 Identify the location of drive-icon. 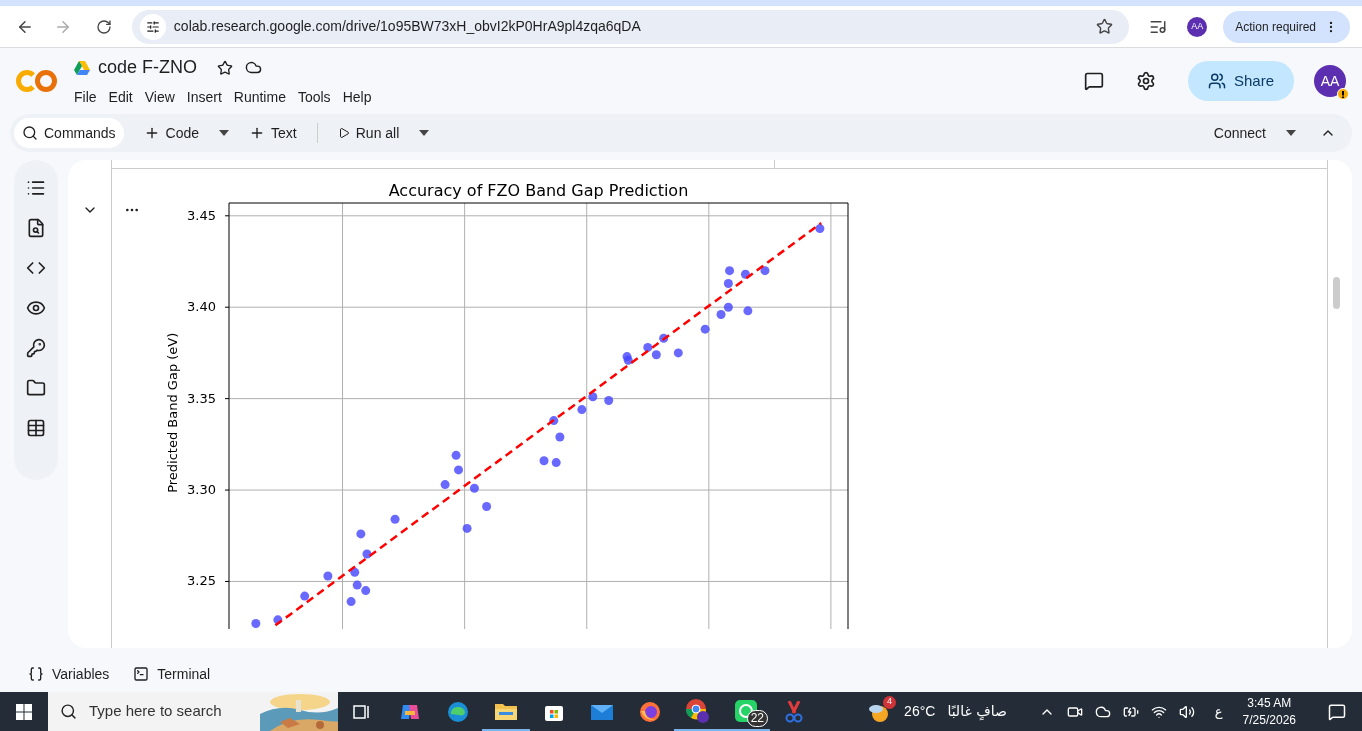
(82, 67).